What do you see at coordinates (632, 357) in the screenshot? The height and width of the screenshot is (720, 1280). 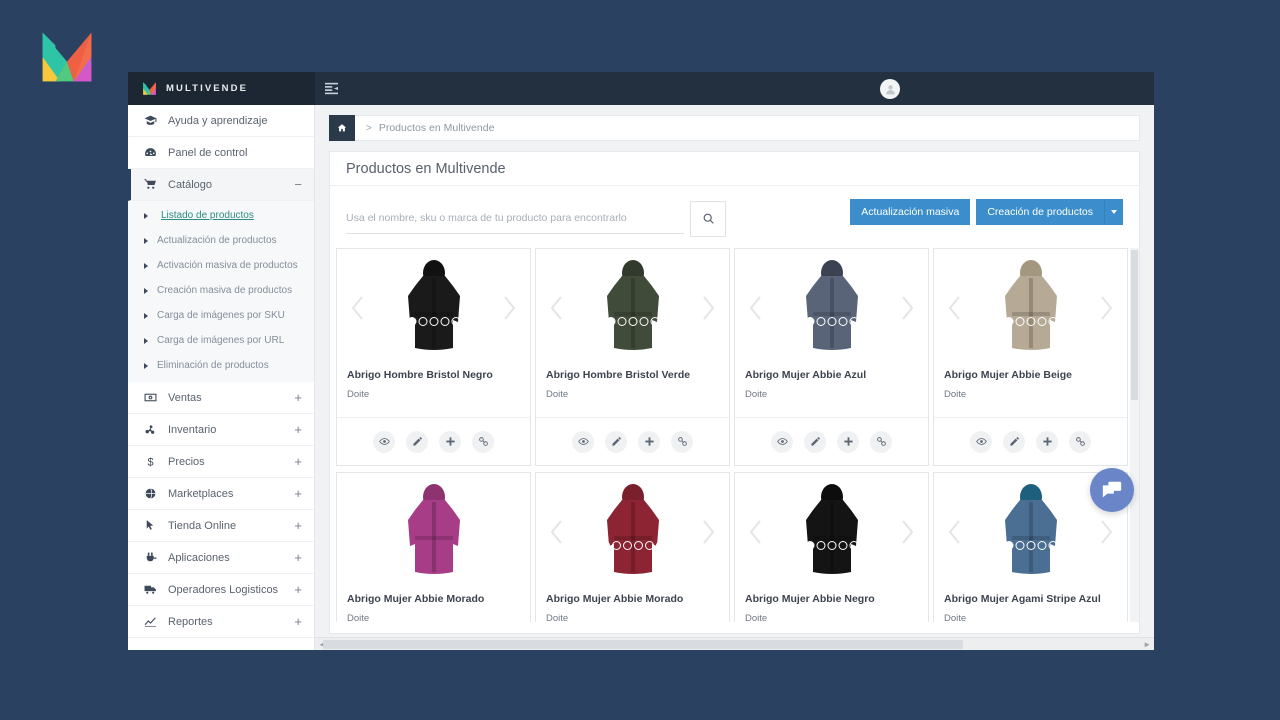 I see `product-card: Abrigo Hombre Bristol Verde Doite` at bounding box center [632, 357].